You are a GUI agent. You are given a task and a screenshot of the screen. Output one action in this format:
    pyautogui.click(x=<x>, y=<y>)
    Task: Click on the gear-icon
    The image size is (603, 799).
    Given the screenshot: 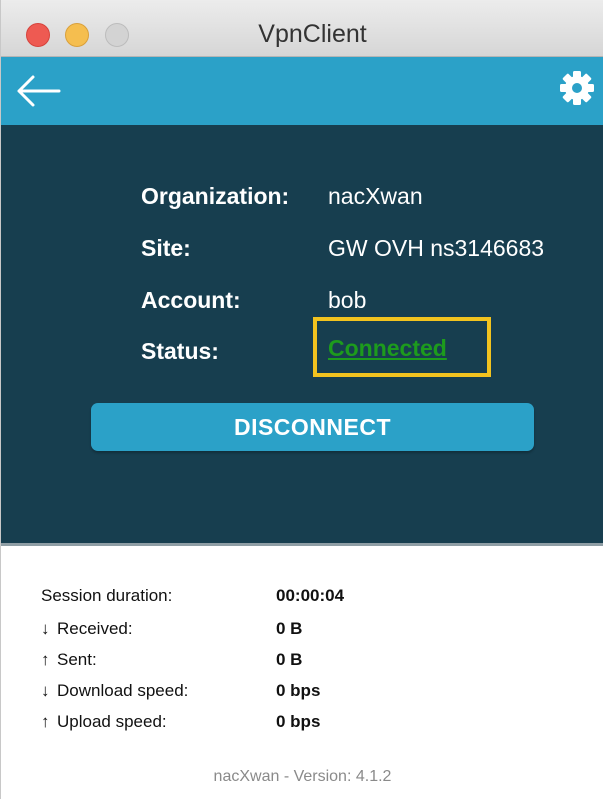 What is the action you would take?
    pyautogui.click(x=577, y=88)
    